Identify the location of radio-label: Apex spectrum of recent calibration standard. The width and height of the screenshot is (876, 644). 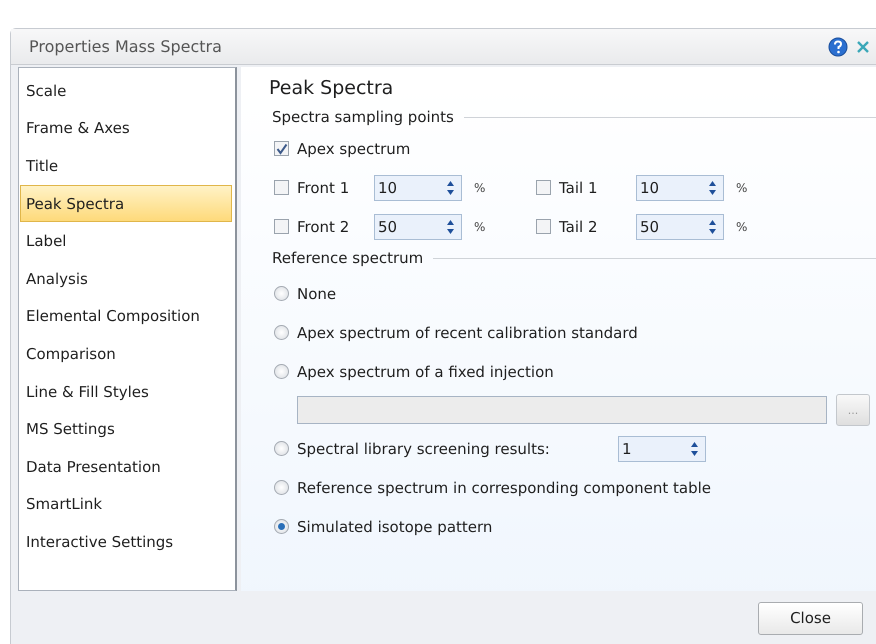
(467, 333).